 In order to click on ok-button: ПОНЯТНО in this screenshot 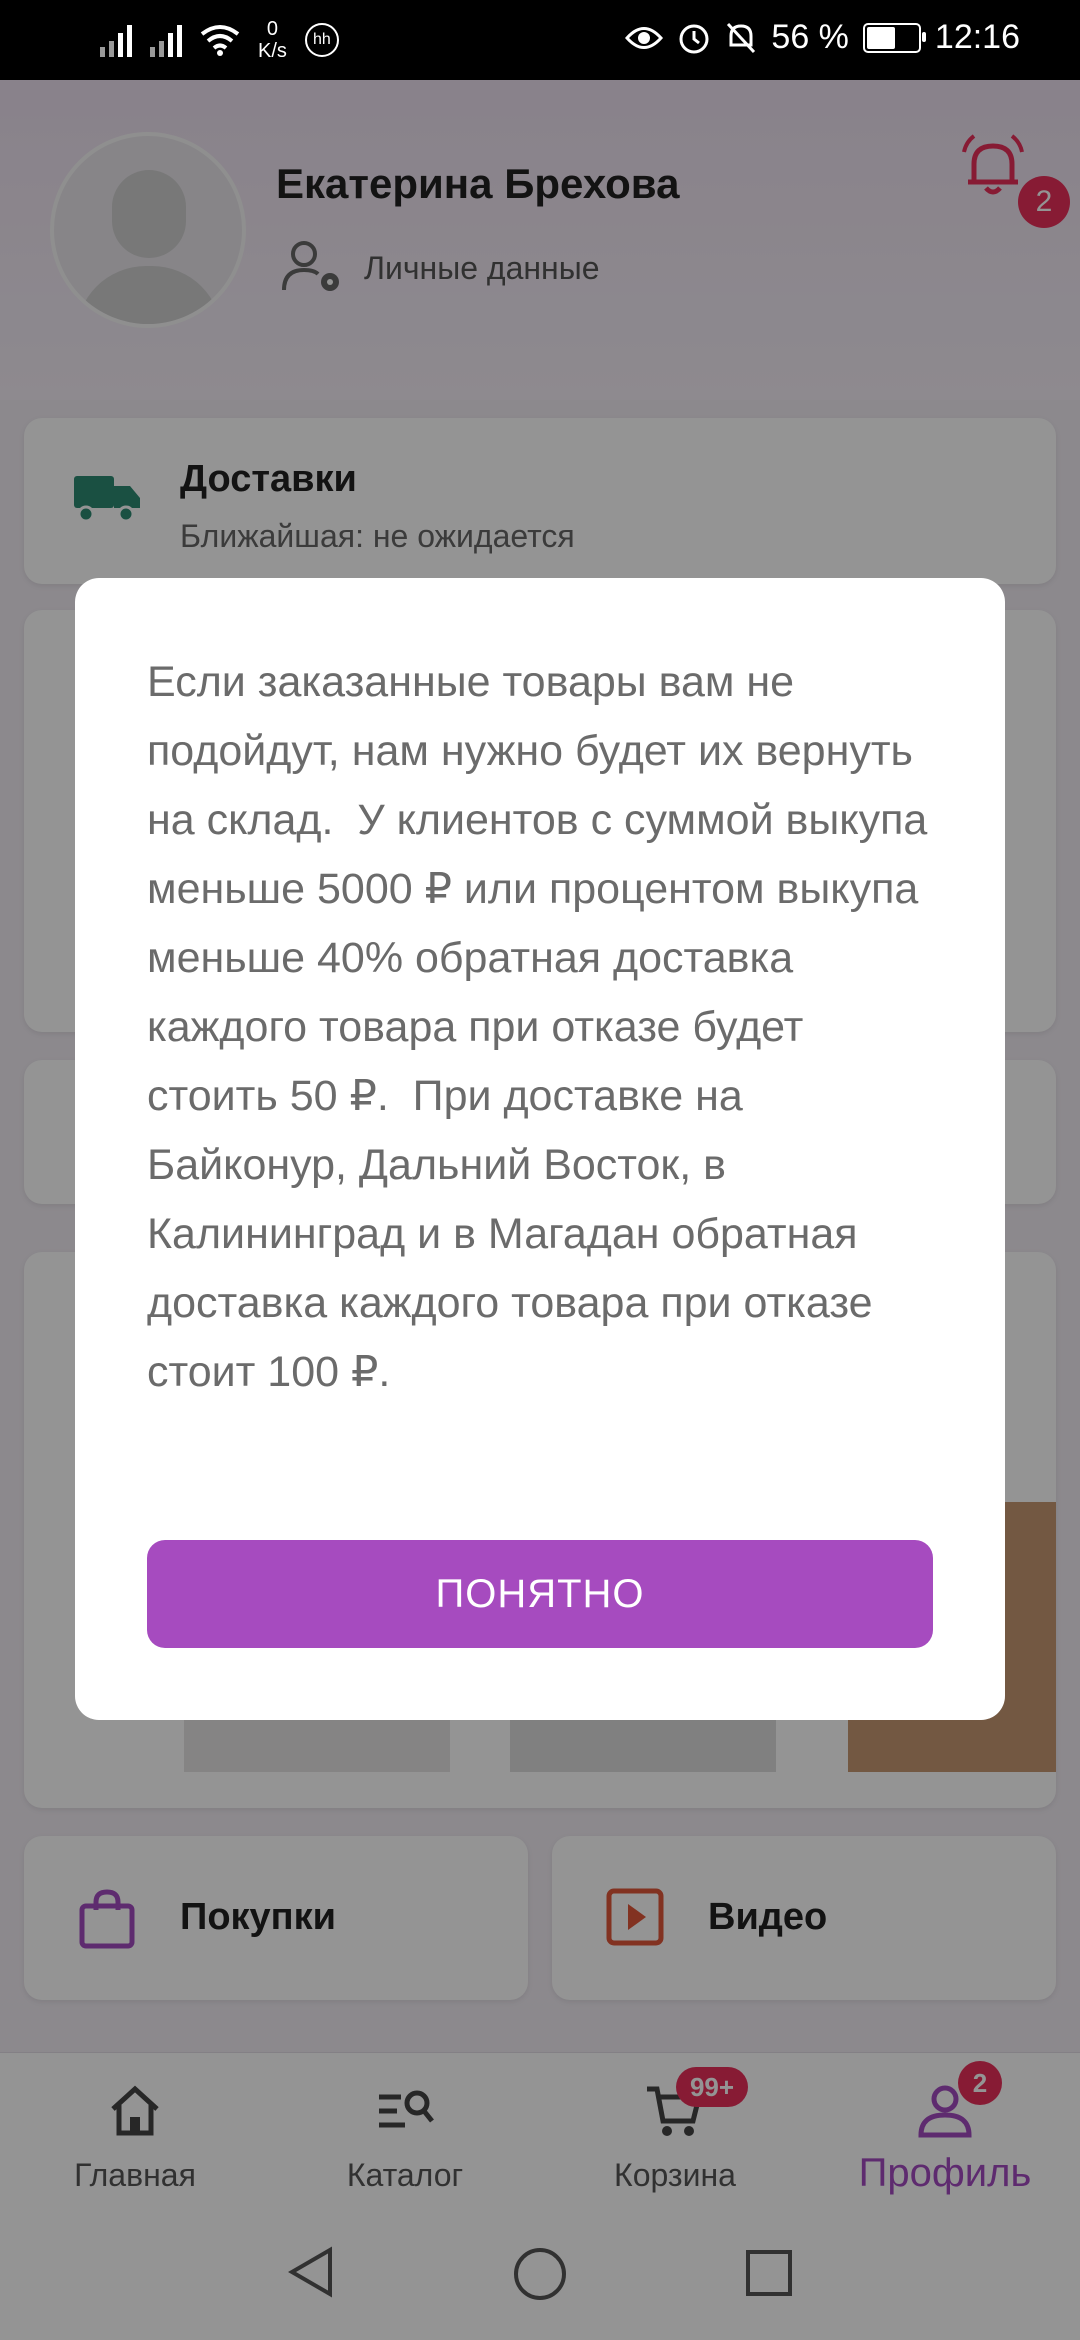, I will do `click(540, 1594)`.